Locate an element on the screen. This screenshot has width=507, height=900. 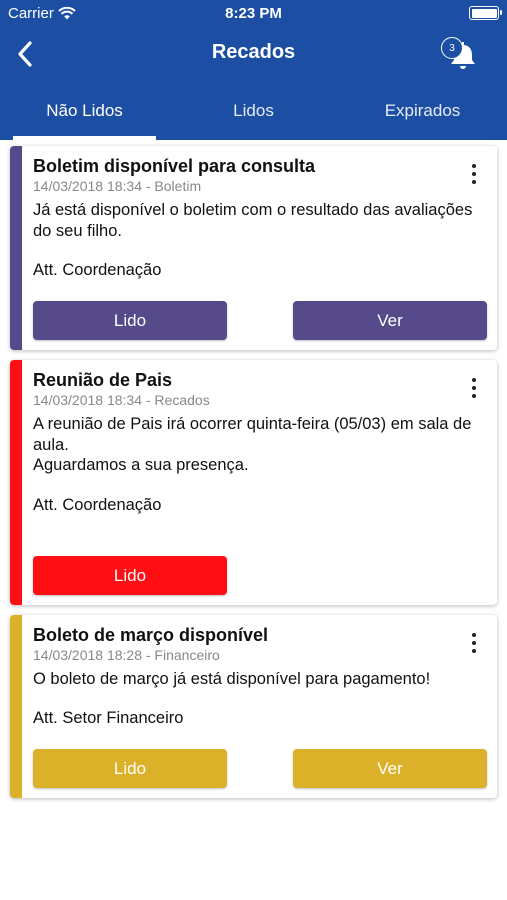
status-bar: Carrier 8:23 PM is located at coordinates (253, 14).